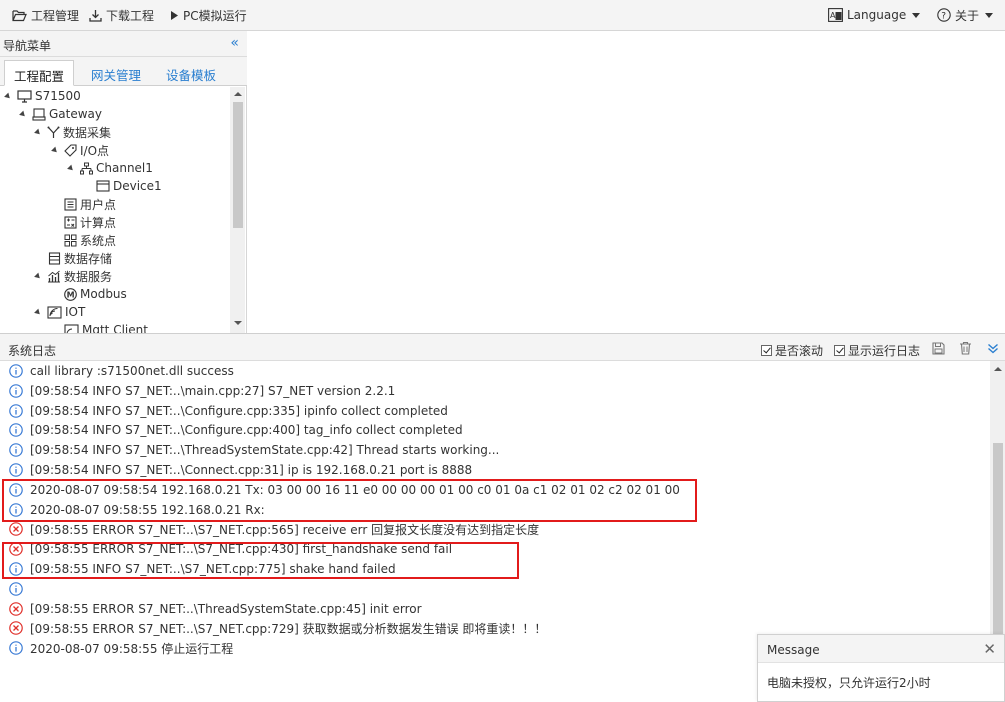  Describe the element at coordinates (103, 186) in the screenshot. I see `device-icon` at that location.